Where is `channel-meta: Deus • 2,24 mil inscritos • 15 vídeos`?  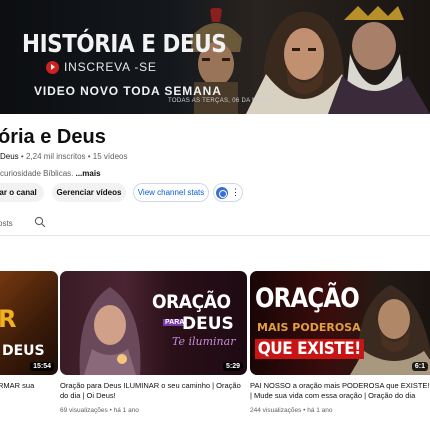
channel-meta: Deus • 2,24 mil inscritos • 15 vídeos is located at coordinates (64, 156).